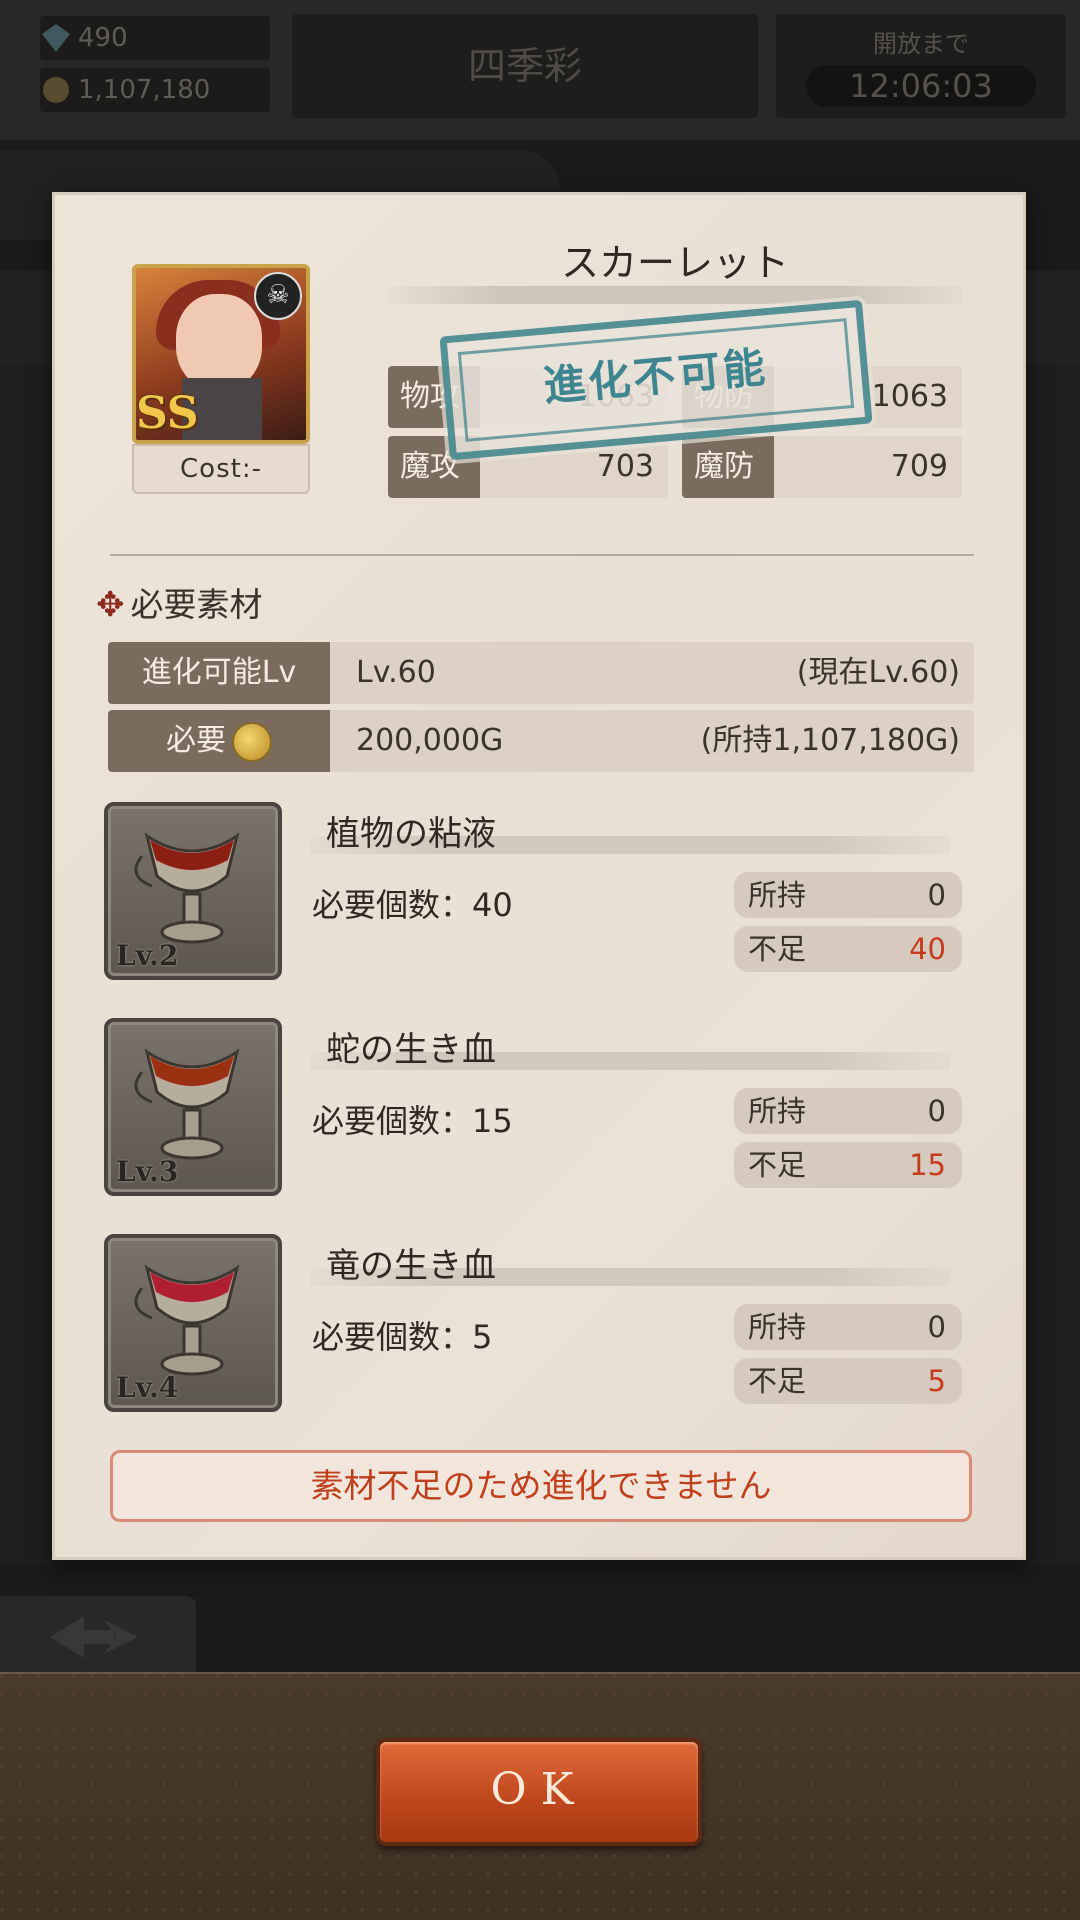 Image resolution: width=1080 pixels, height=1920 pixels. I want to click on ok-button: OK, so click(539, 1792).